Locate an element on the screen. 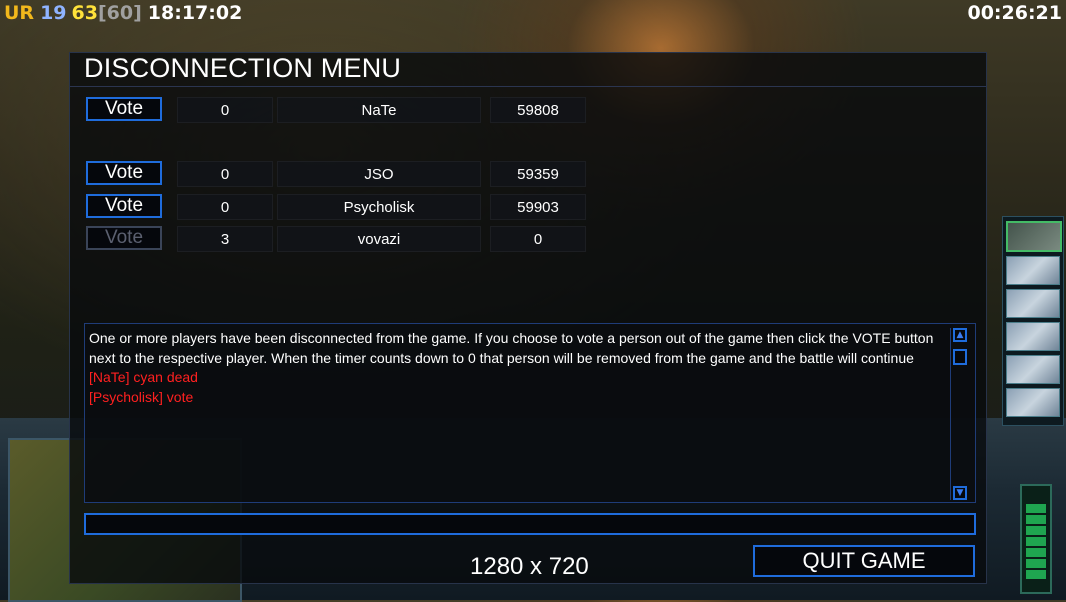  hud-stat-2: 63 is located at coordinates (84, 13).